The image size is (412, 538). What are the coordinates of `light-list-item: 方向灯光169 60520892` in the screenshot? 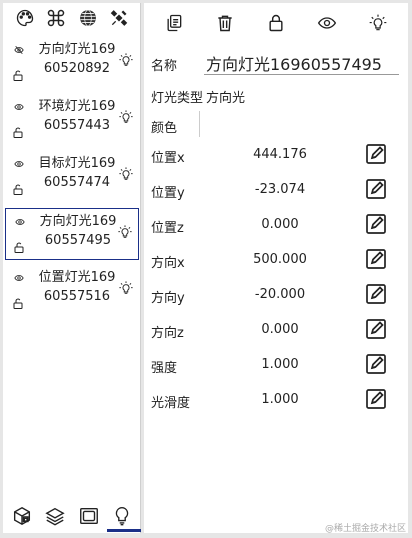 It's located at (72, 63).